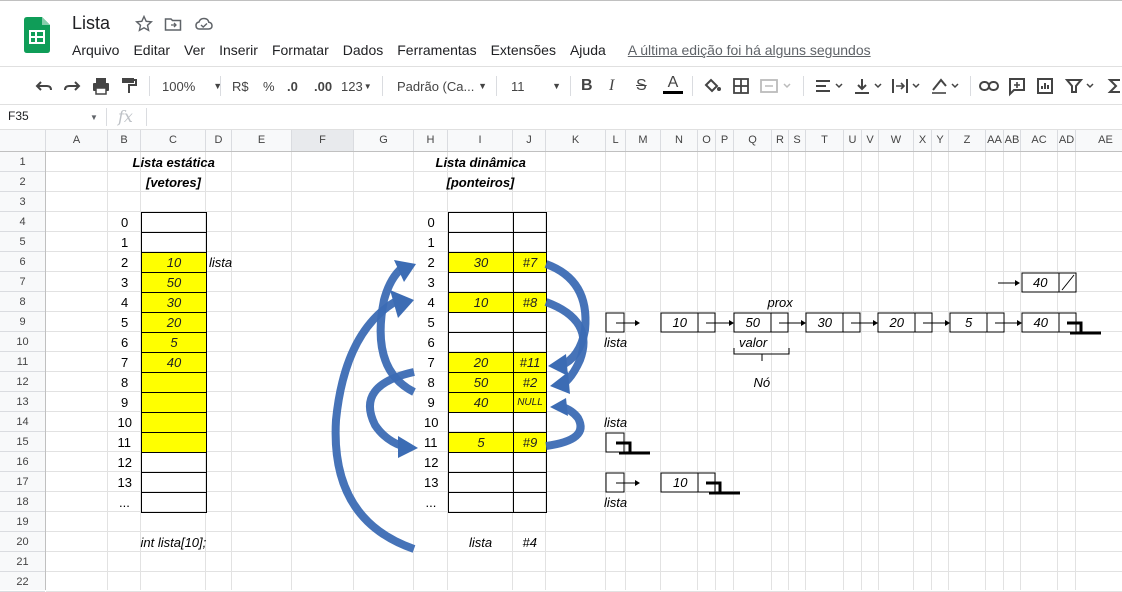  Describe the element at coordinates (22, 162) in the screenshot. I see `row-header-1: 1` at that location.